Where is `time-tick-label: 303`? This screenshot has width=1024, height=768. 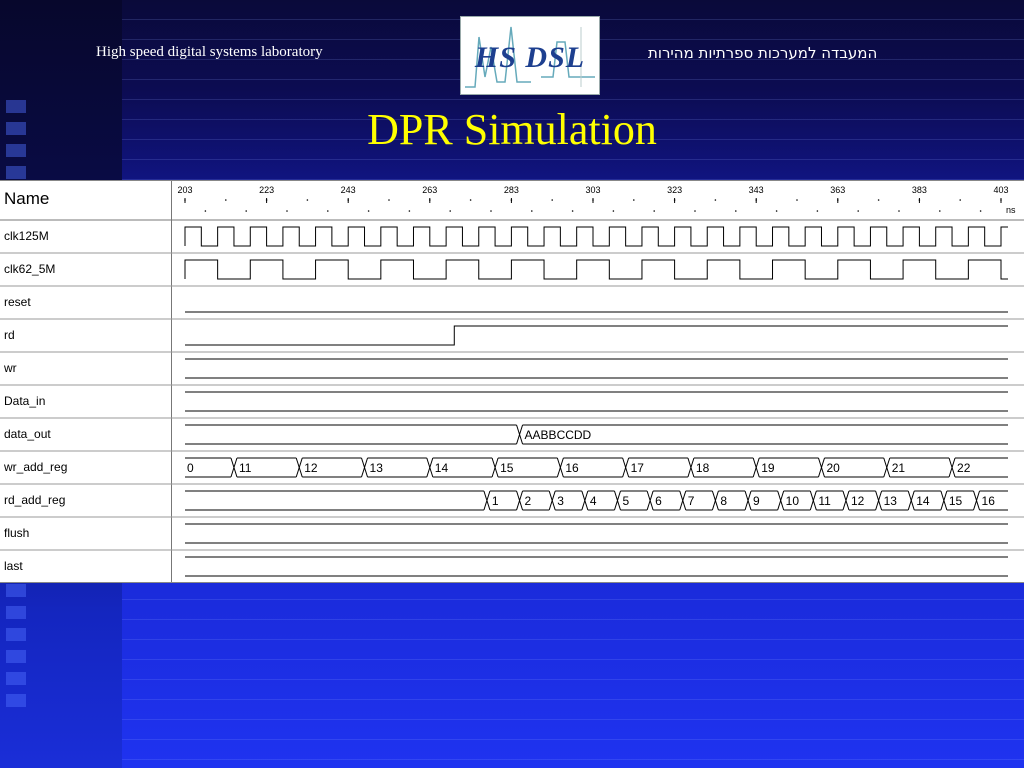 time-tick-label: 303 is located at coordinates (592, 190).